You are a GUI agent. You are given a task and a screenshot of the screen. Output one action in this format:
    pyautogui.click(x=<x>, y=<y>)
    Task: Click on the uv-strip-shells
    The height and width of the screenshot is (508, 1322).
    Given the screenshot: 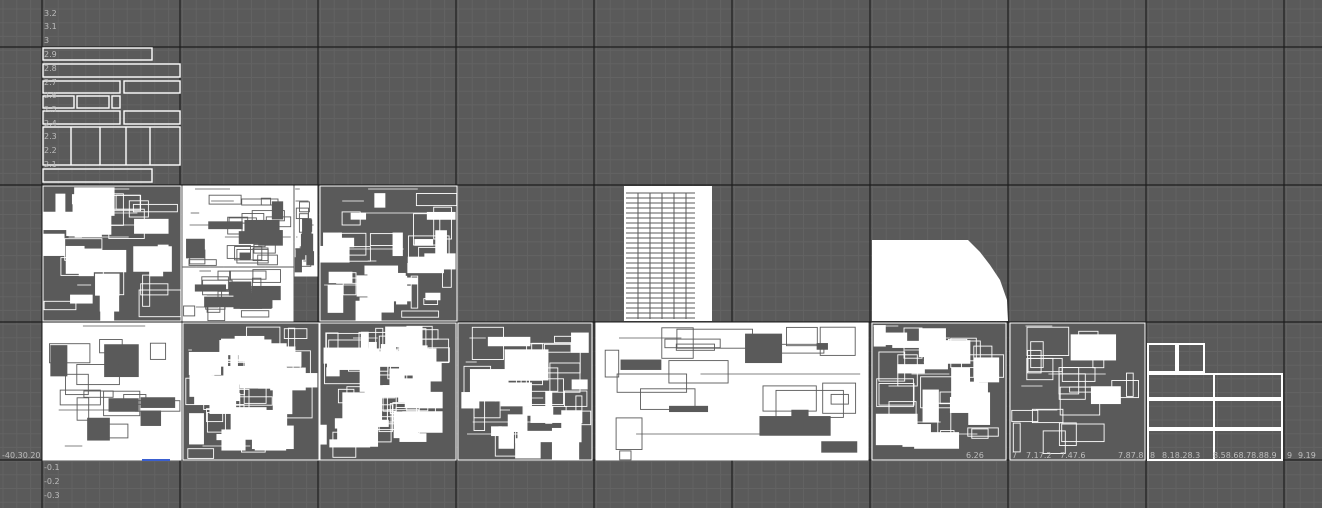 What is the action you would take?
    pyautogui.click(x=111, y=115)
    